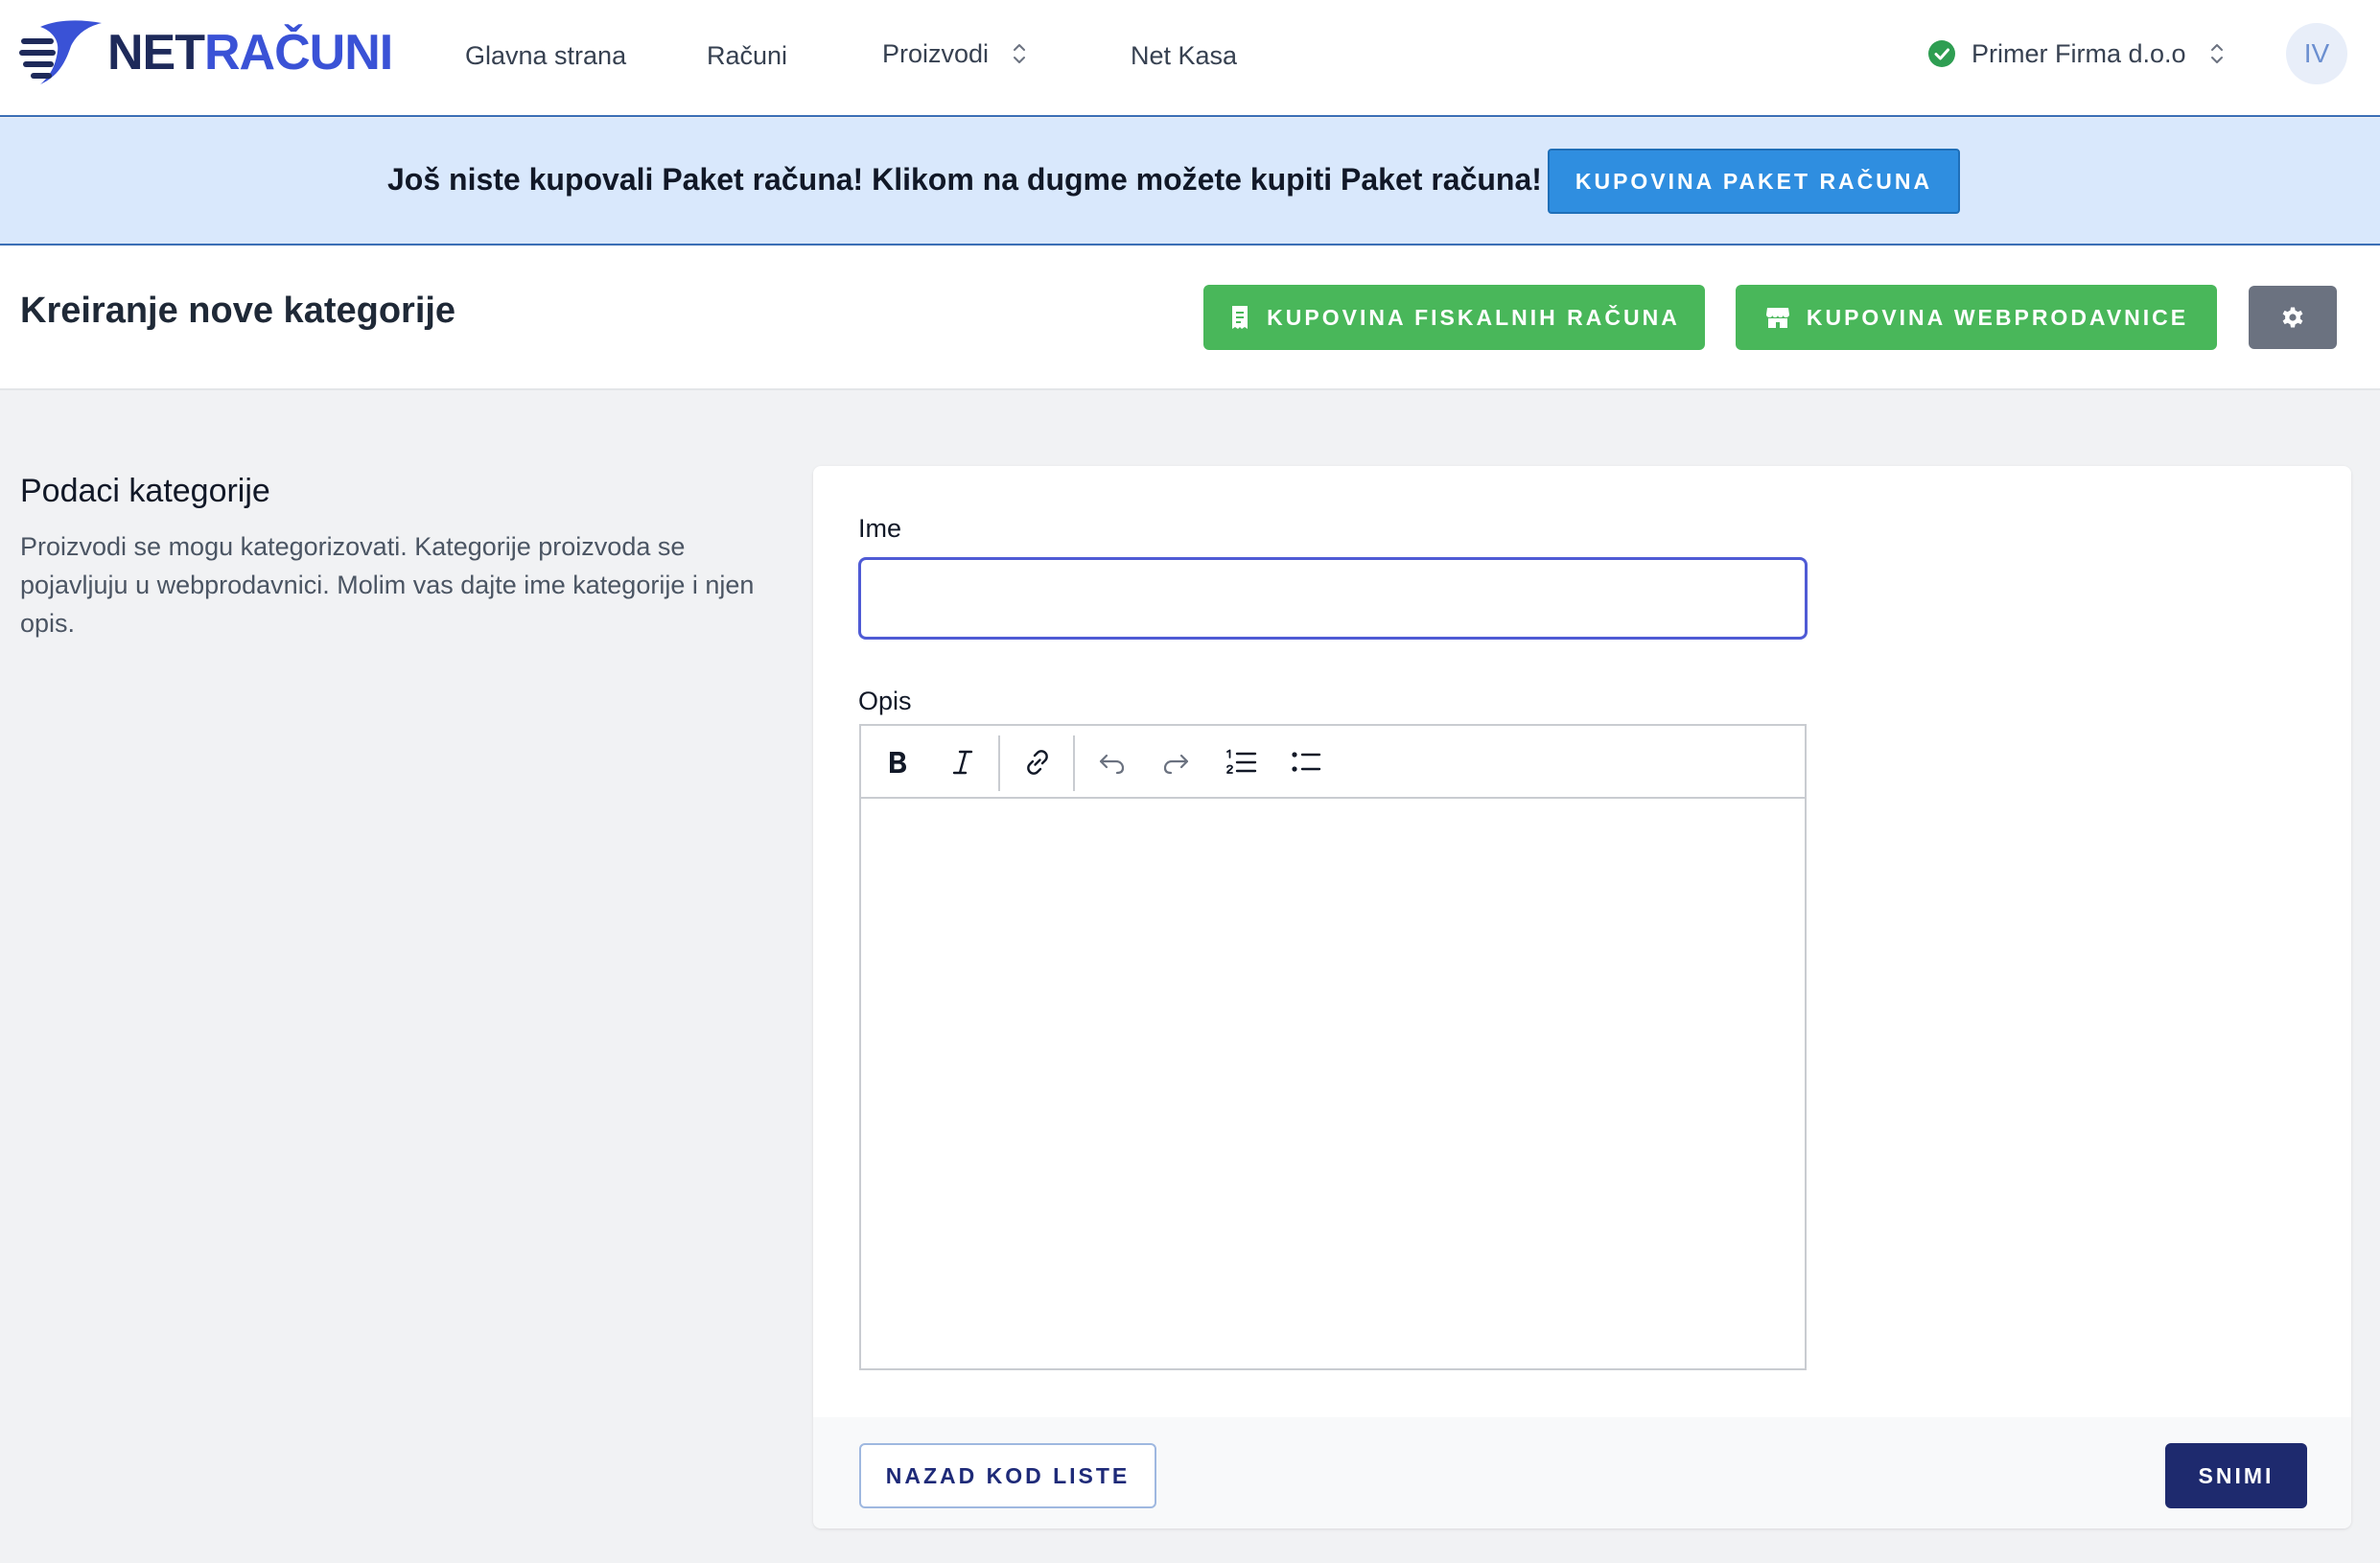 This screenshot has height=1563, width=2380. I want to click on nav-item-proizvodi: Proizvodi, so click(955, 54).